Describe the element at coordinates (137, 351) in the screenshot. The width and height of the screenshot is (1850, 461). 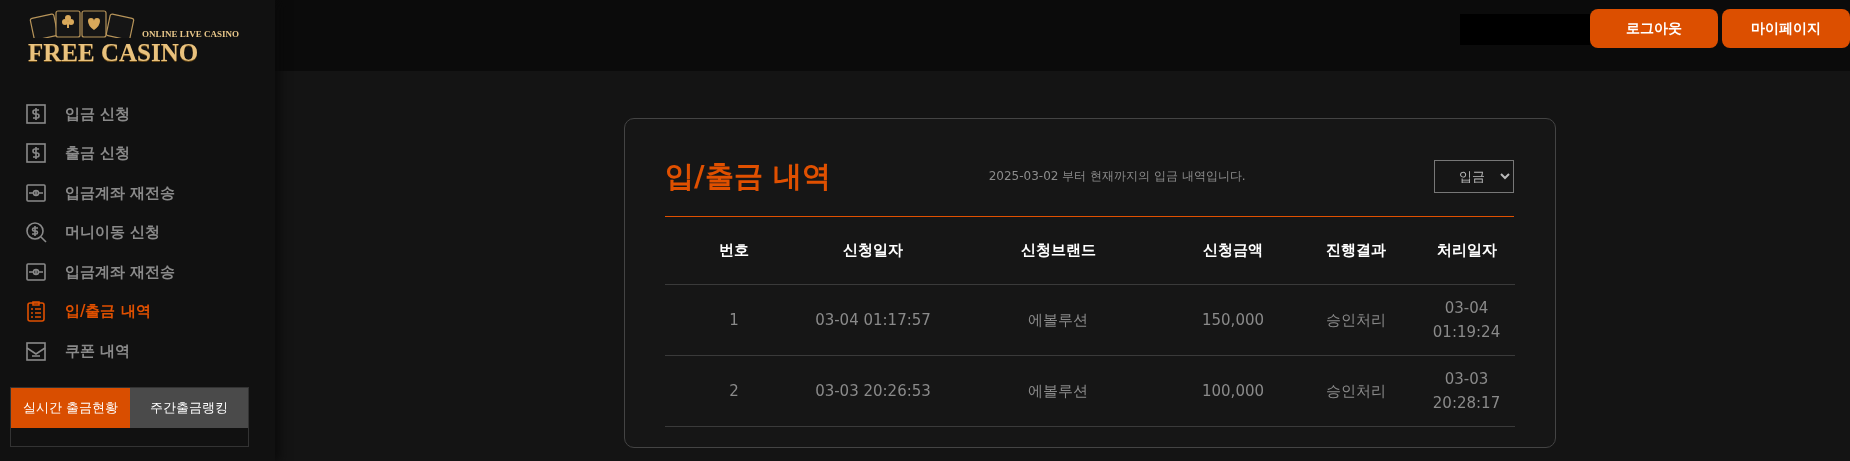
I see `menu-item: 쿠폰 내역` at that location.